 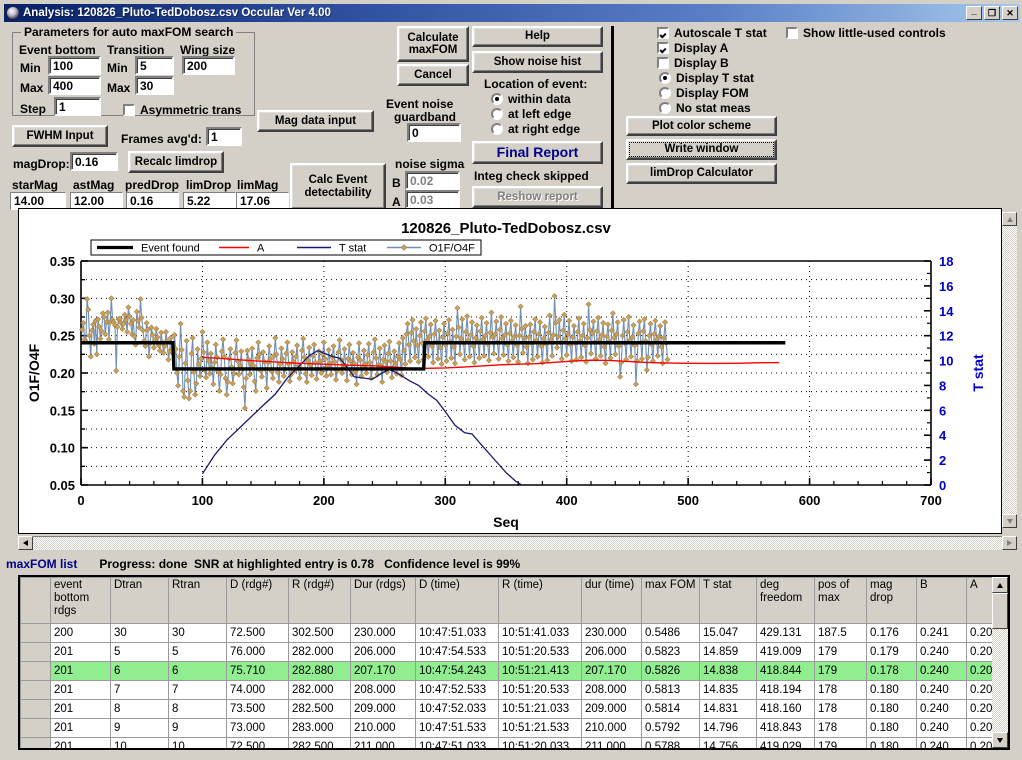 I want to click on transition-min-input: 5, so click(x=154, y=65).